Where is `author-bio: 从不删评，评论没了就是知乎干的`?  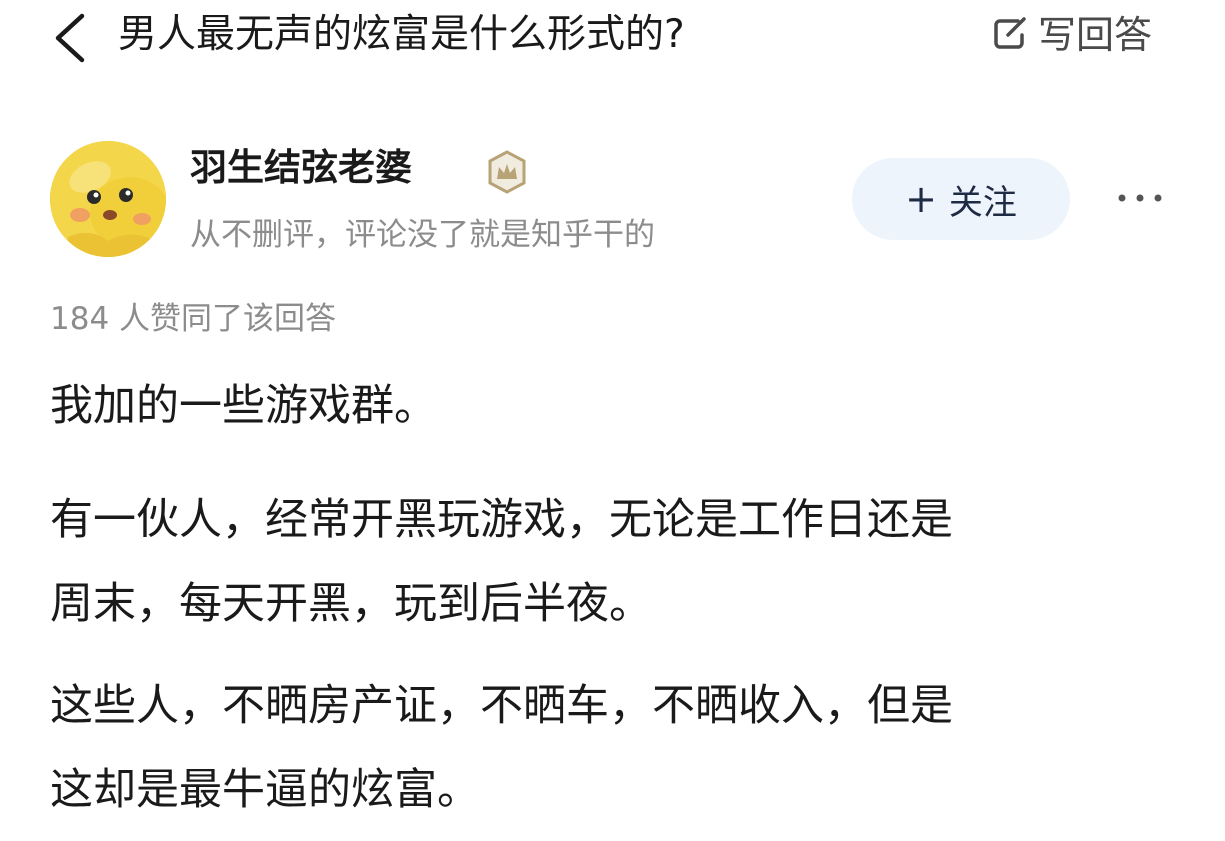 author-bio: 从不删评，评论没了就是知乎干的 is located at coordinates (422, 235).